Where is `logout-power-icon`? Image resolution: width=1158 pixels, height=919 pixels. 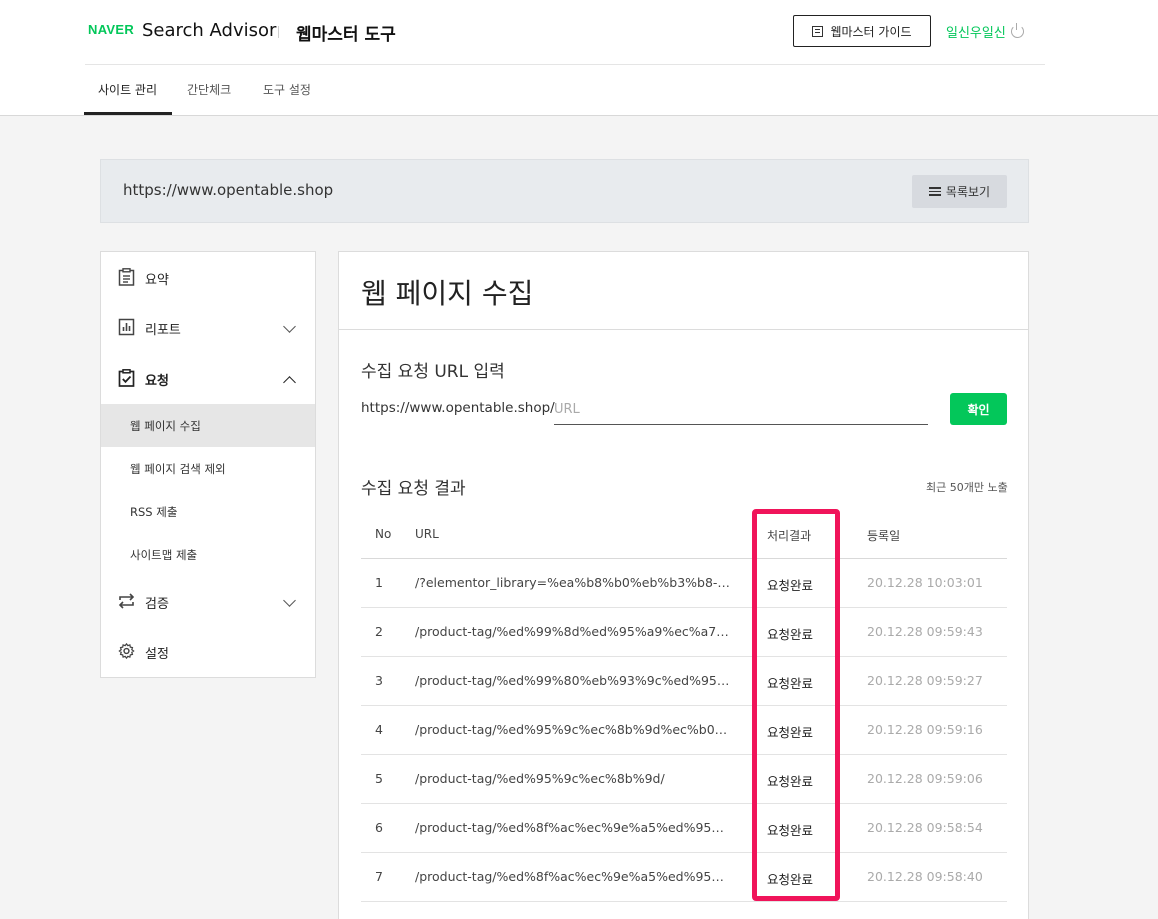
logout-power-icon is located at coordinates (1017, 30).